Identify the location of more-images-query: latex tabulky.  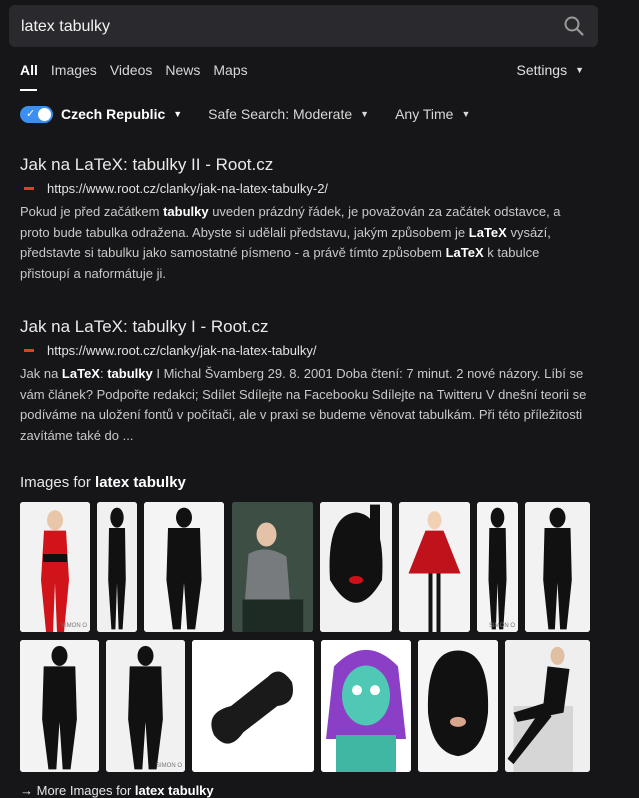
(174, 790).